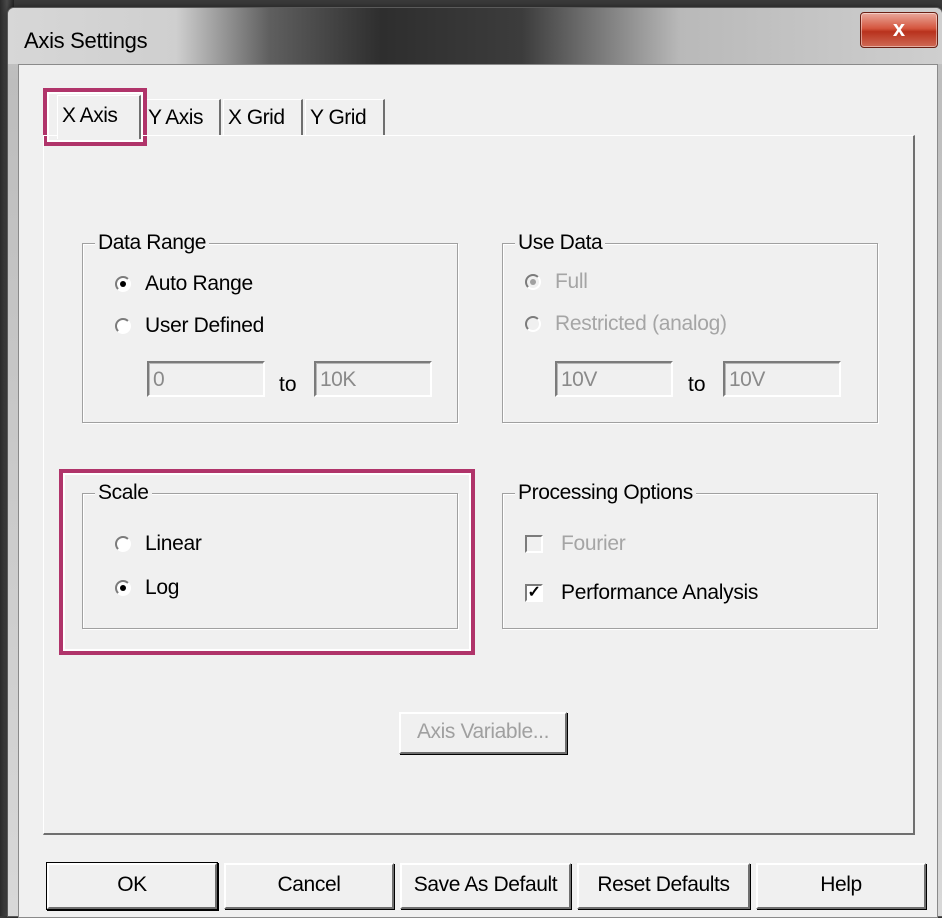 Image resolution: width=942 pixels, height=918 pixels. What do you see at coordinates (162, 587) in the screenshot?
I see `log-label: Log` at bounding box center [162, 587].